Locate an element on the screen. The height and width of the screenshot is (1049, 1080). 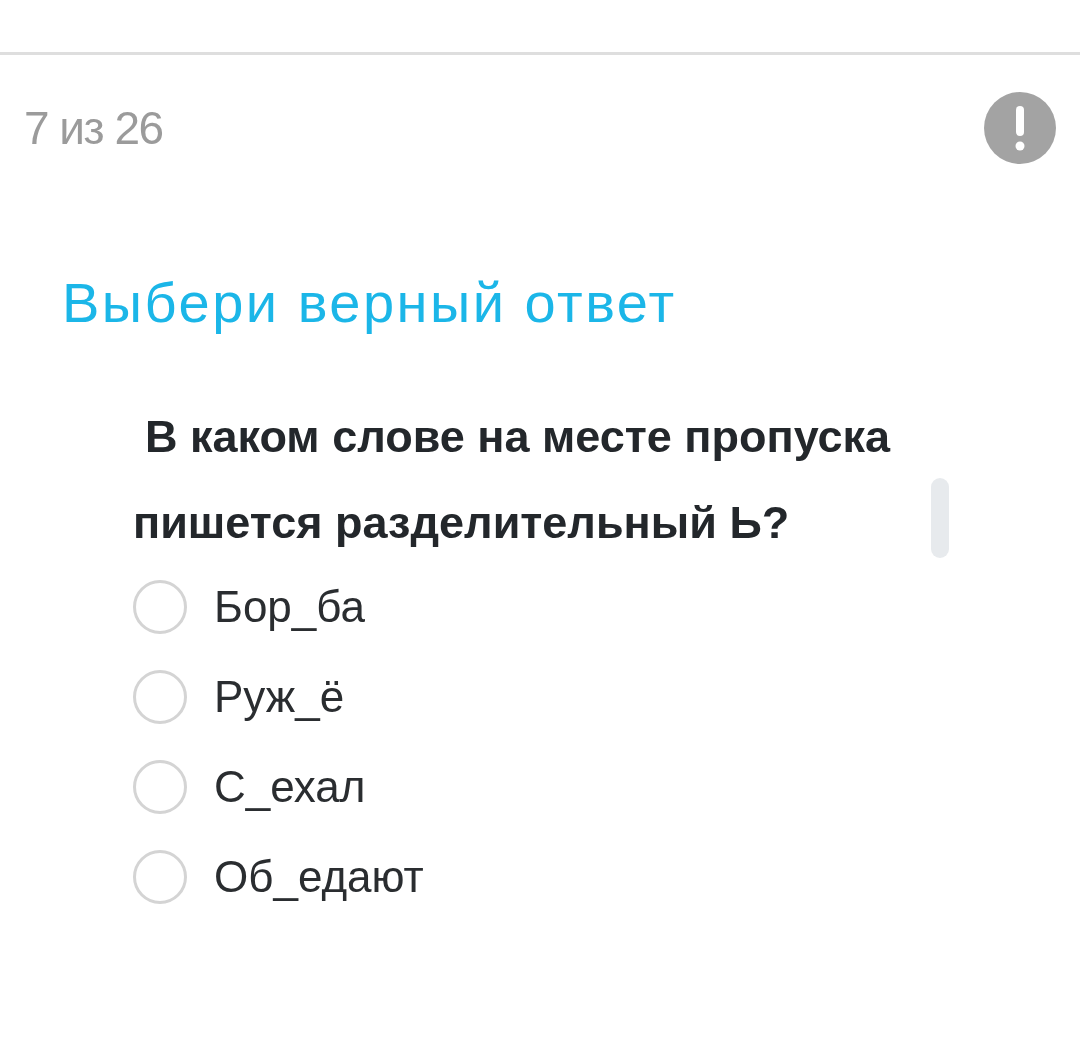
option-label: Об_едают is located at coordinates (319, 877).